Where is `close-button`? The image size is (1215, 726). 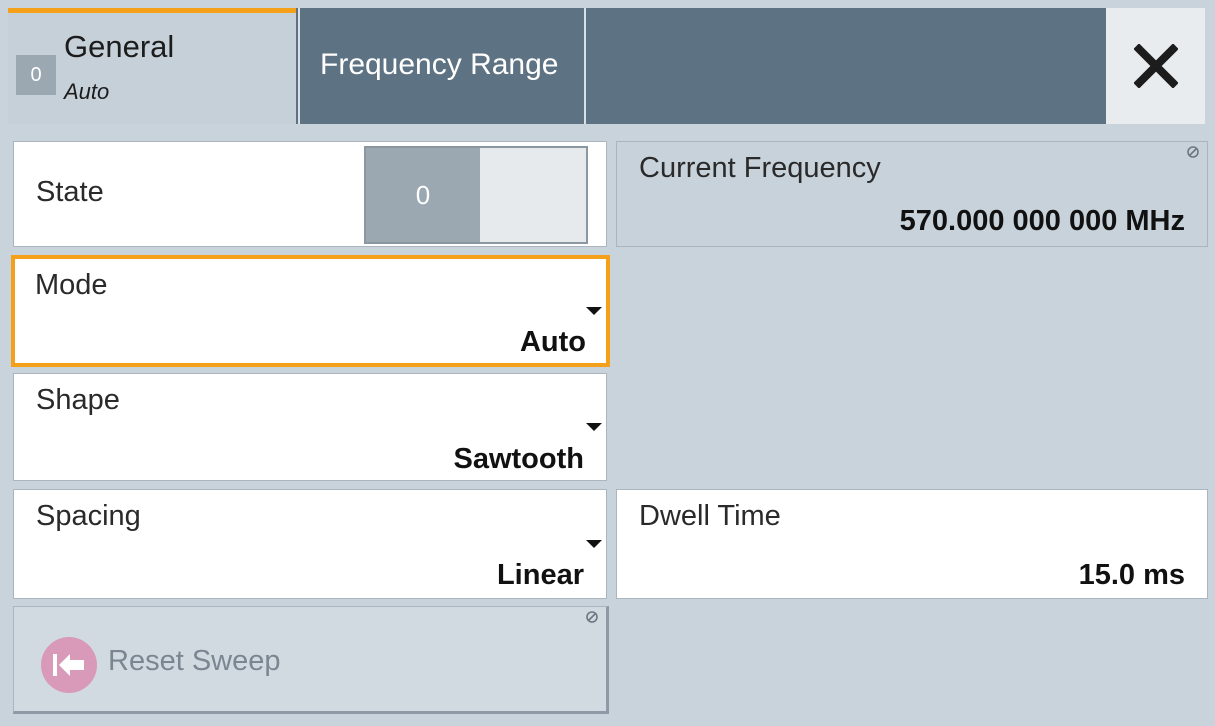
close-button is located at coordinates (1155, 66).